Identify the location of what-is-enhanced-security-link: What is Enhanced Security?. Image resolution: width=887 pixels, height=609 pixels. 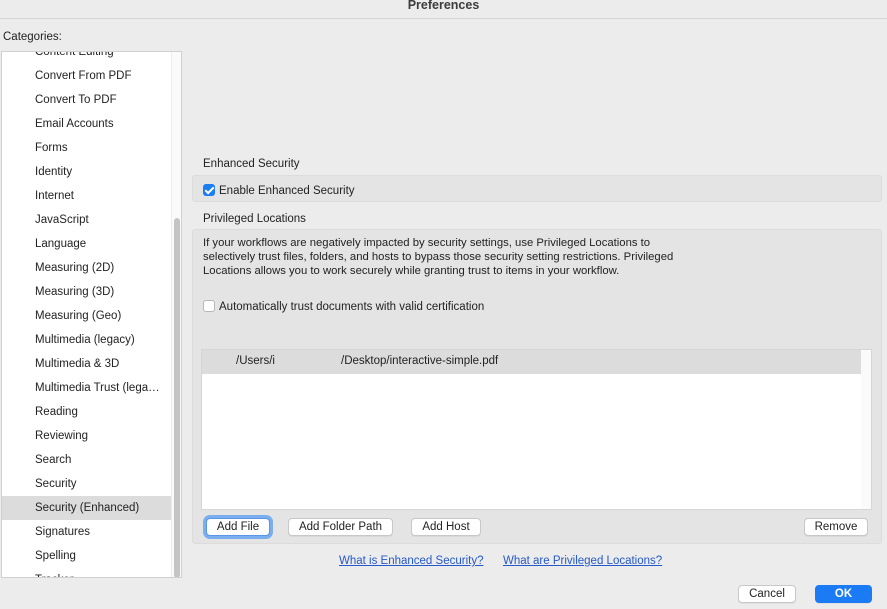
(411, 561).